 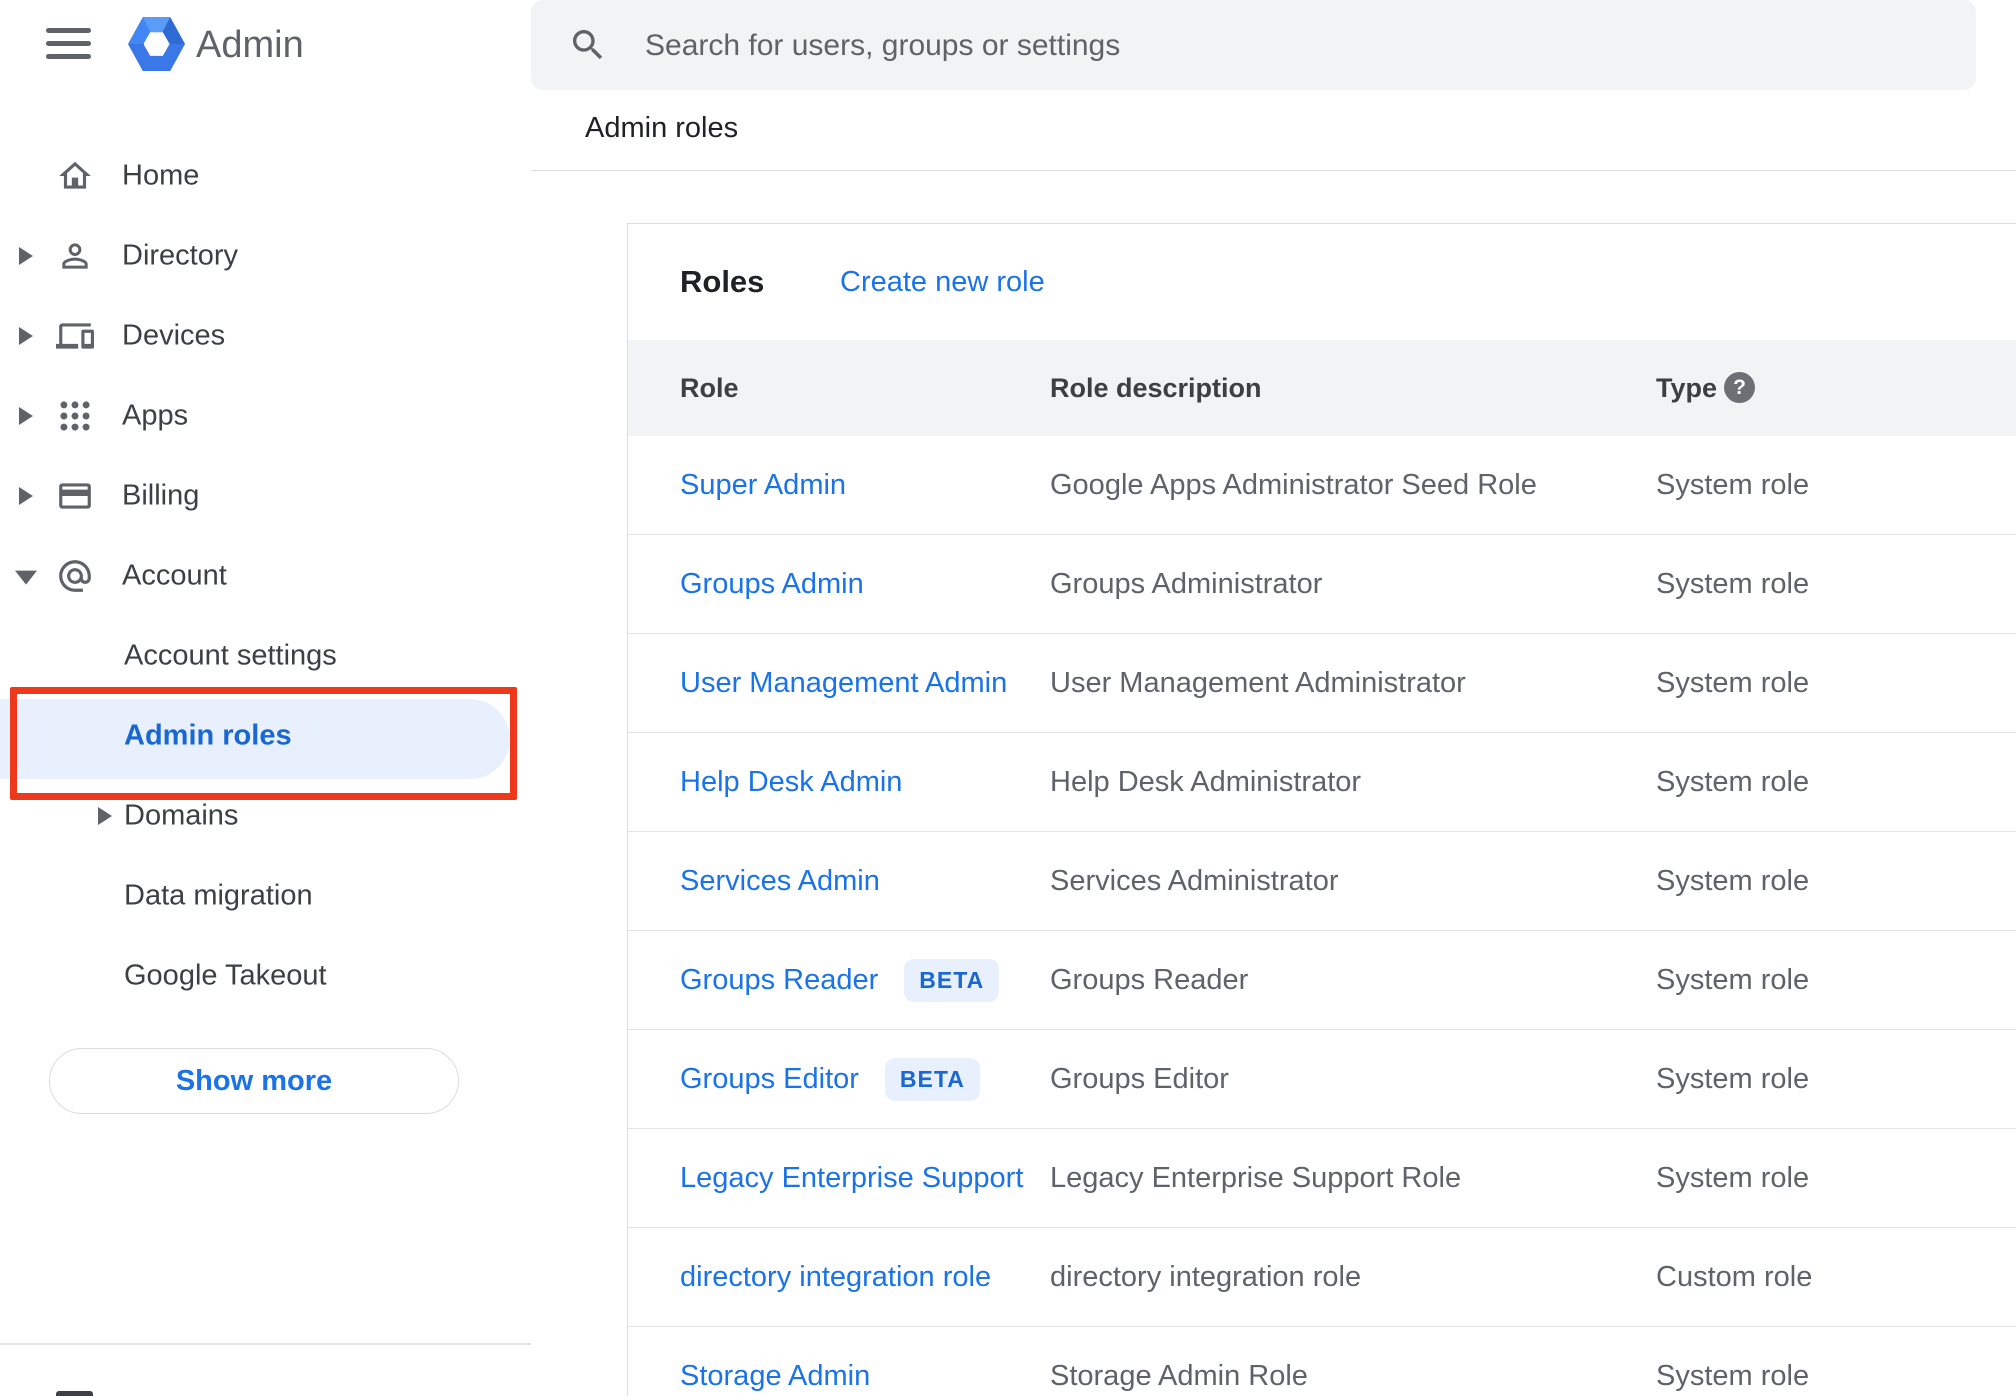 I want to click on description-cell: Legacy Enterprise Support Role, so click(x=1255, y=1178).